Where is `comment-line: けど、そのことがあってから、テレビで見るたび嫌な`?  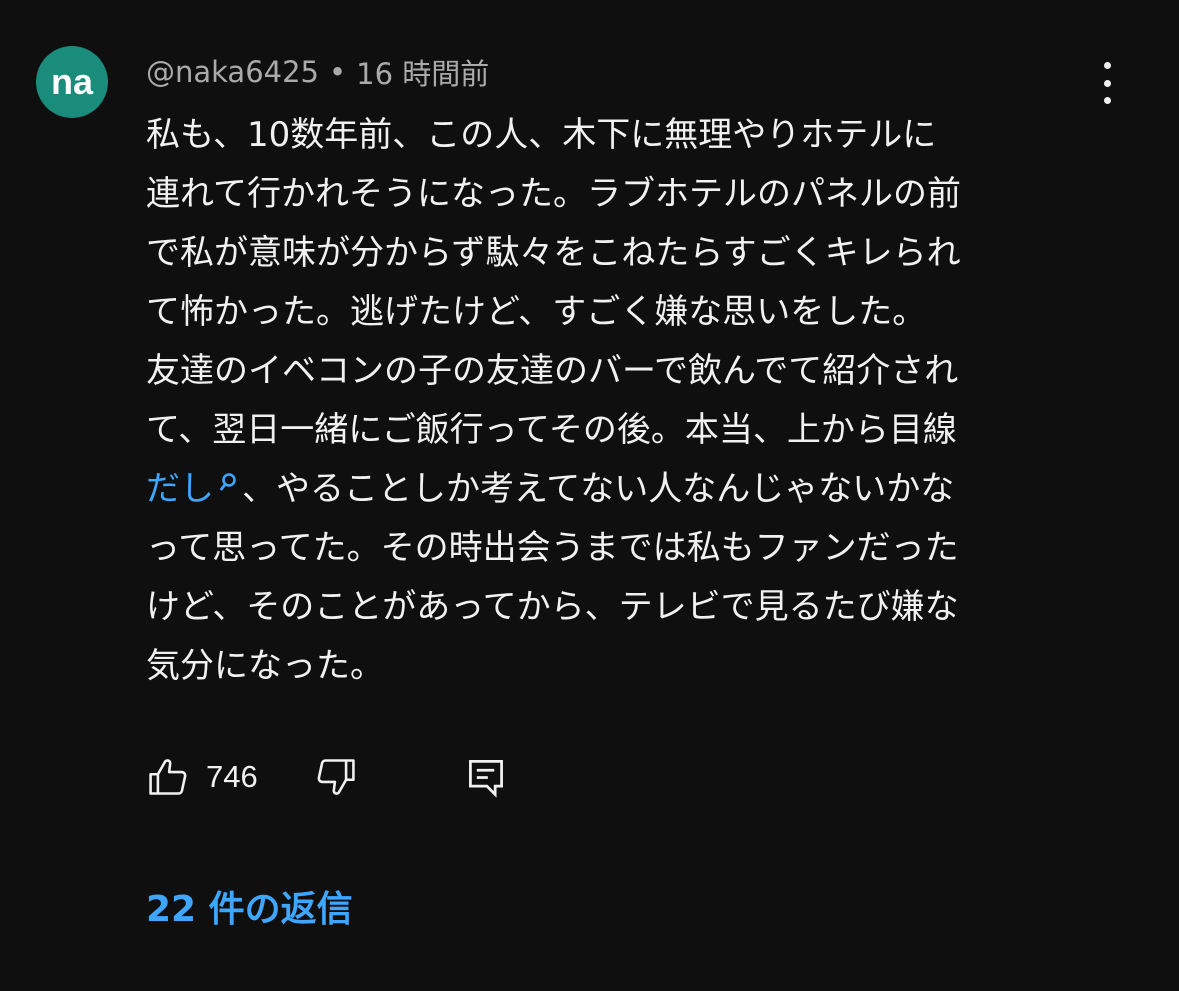
comment-line: けど、そのことがあってから、テレビで見るたび嫌な is located at coordinates (552, 607).